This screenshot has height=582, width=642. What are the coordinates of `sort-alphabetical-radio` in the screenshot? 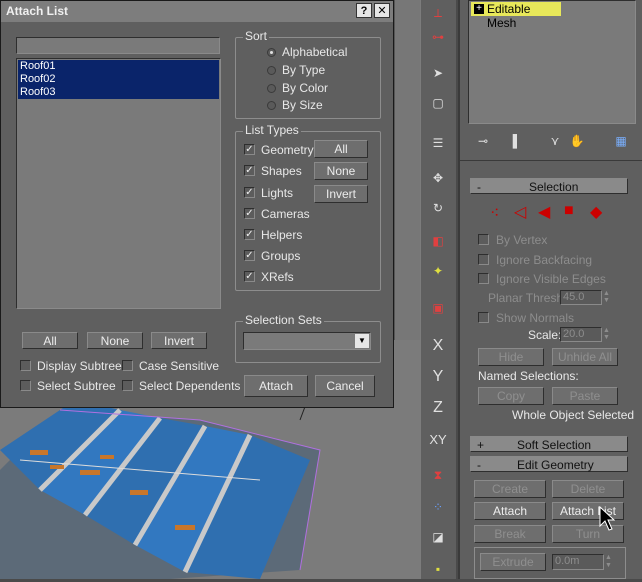 It's located at (271, 52).